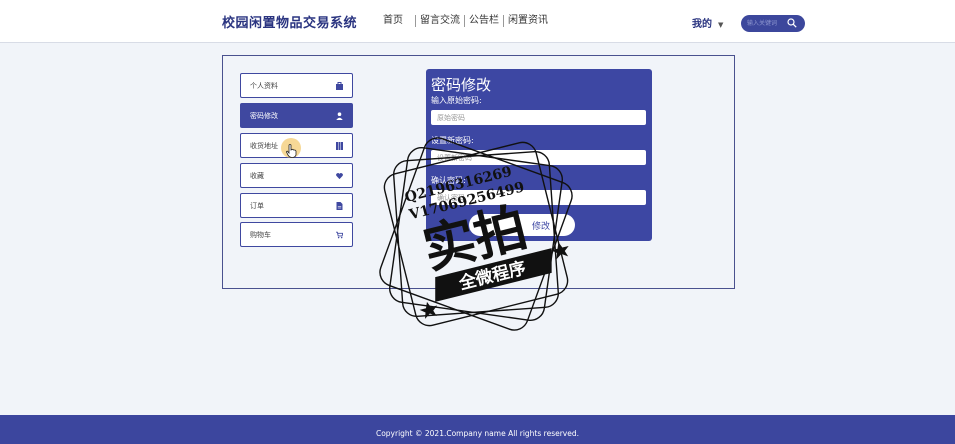 Image resolution: width=955 pixels, height=444 pixels. Describe the element at coordinates (476, 234) in the screenshot. I see `watermark-stamp: Q2196316269 V17069256499 实拍 全微程序` at that location.